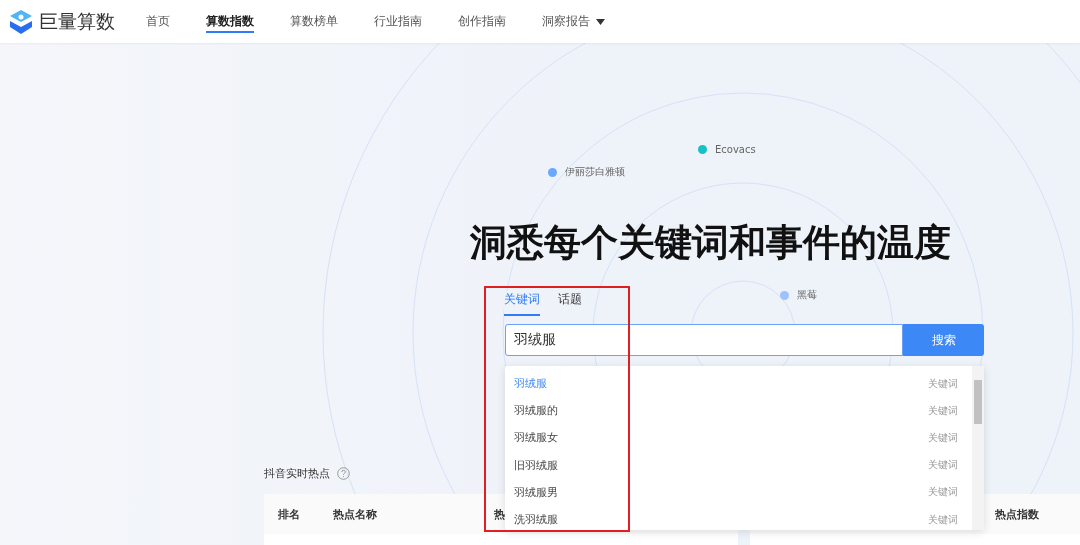 Image resolution: width=1080 pixels, height=545 pixels. What do you see at coordinates (522, 303) in the screenshot?
I see `search-tab: 关键词` at bounding box center [522, 303].